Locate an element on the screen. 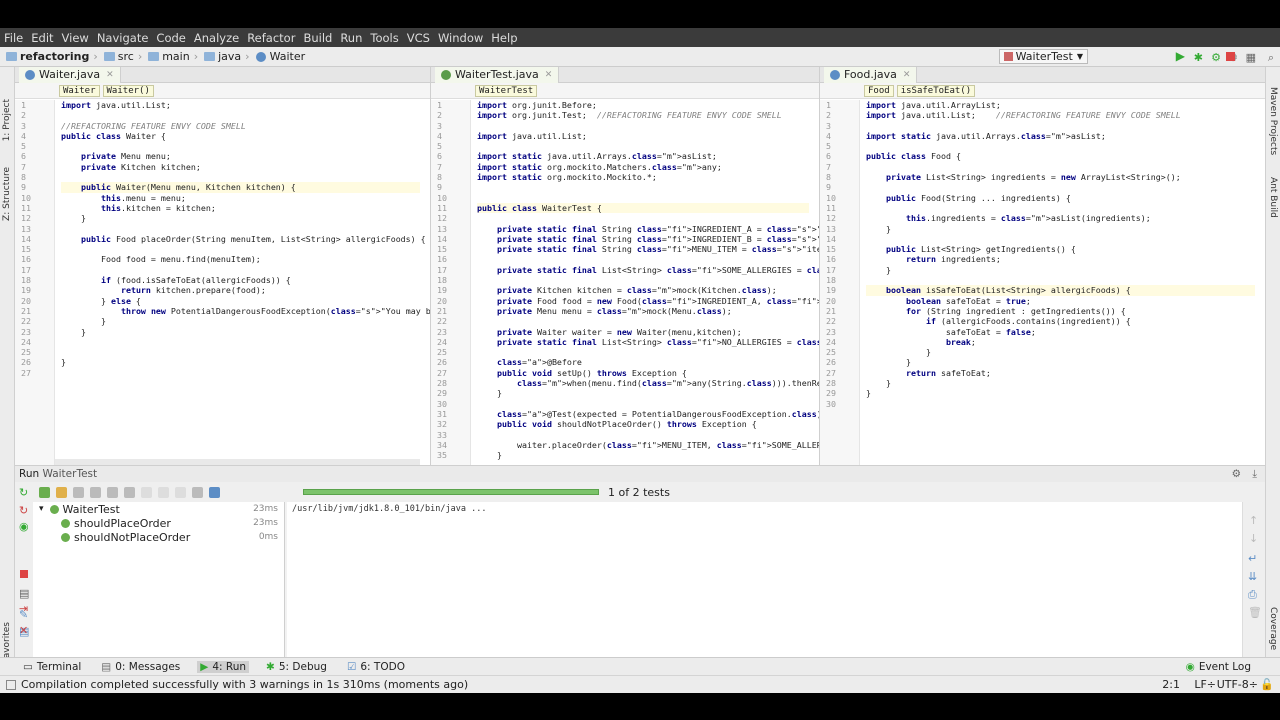 This screenshot has height=720, width=1280. debug-icon: ✱ is located at coordinates (1198, 57).